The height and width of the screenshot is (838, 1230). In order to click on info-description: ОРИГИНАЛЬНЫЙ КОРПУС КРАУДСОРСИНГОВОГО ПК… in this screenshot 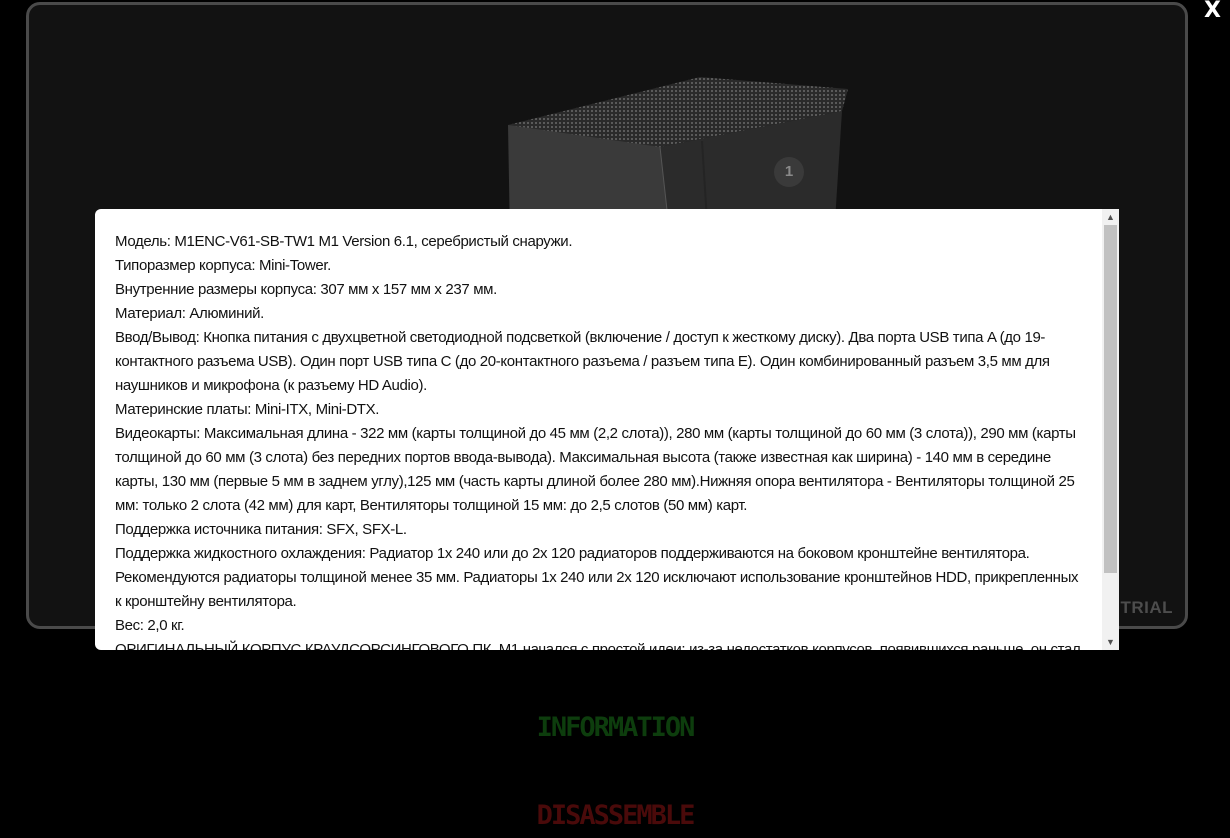, I will do `click(598, 645)`.